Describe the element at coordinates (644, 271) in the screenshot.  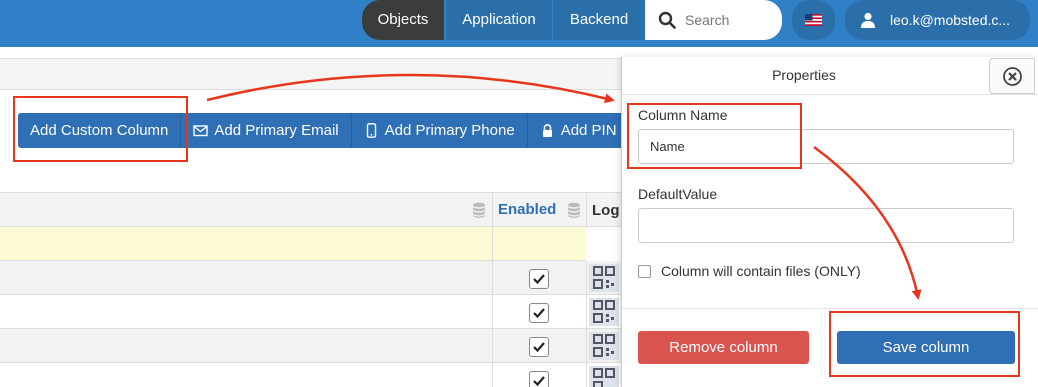
I see `files-checkbox` at that location.